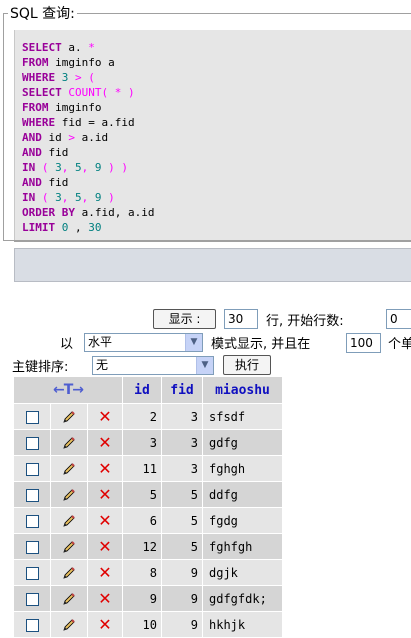 Image resolution: width=411 pixels, height=638 pixels. Describe the element at coordinates (39, 227) in the screenshot. I see `sql-token: LIMIT` at that location.